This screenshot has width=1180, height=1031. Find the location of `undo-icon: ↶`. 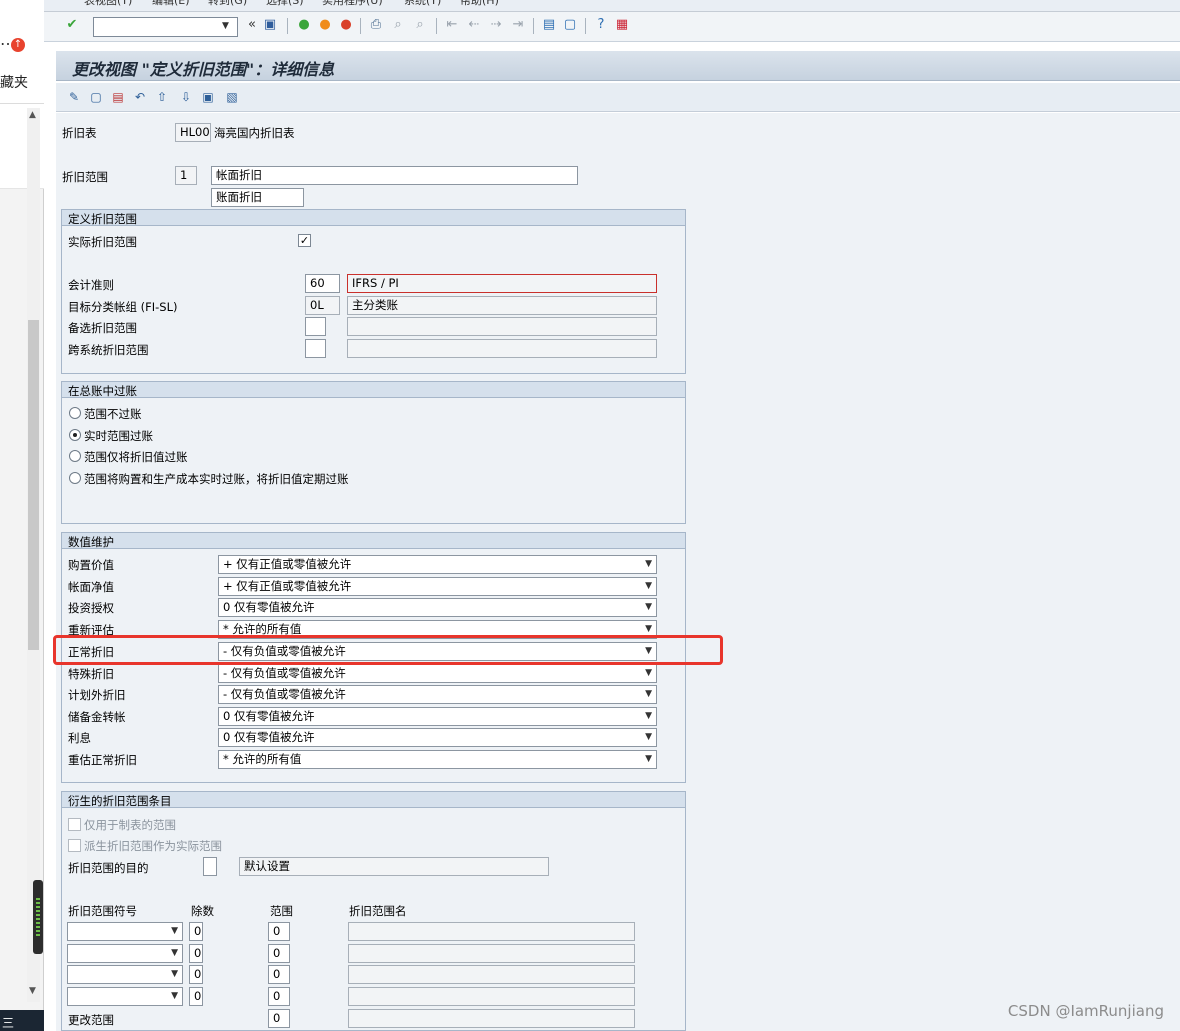

undo-icon: ↶ is located at coordinates (140, 97).